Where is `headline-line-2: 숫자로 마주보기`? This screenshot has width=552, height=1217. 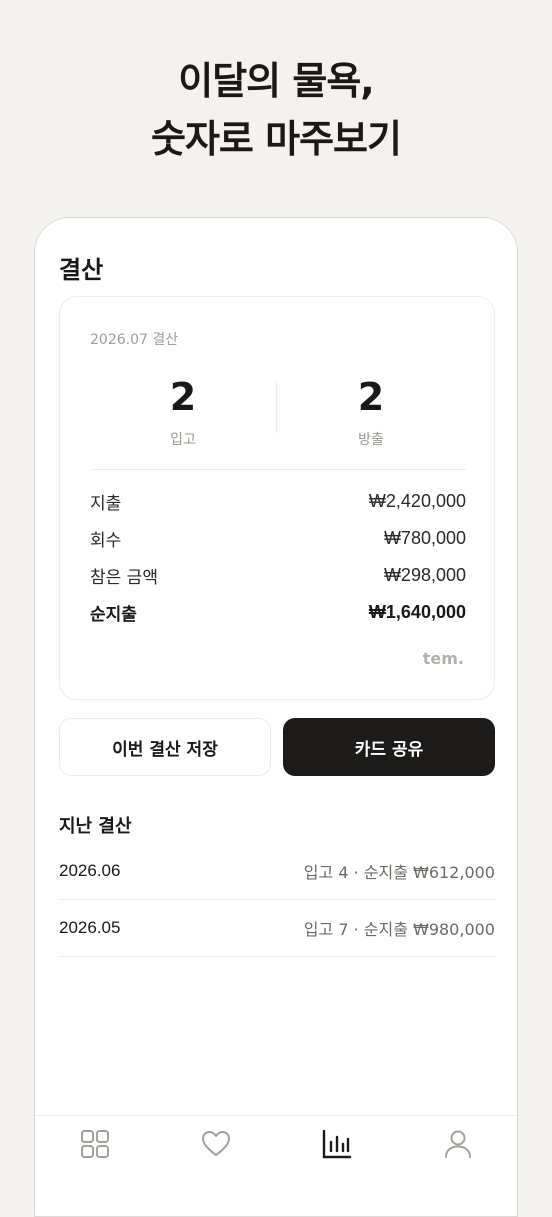 headline-line-2: 숫자로 마주보기 is located at coordinates (276, 139).